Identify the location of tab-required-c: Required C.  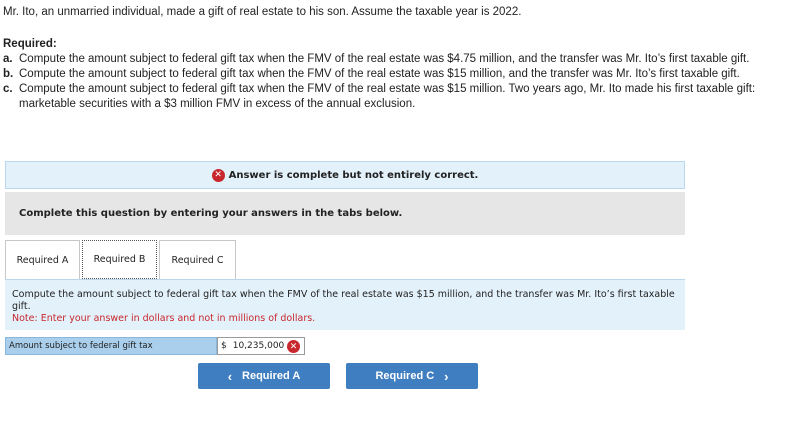
(197, 259).